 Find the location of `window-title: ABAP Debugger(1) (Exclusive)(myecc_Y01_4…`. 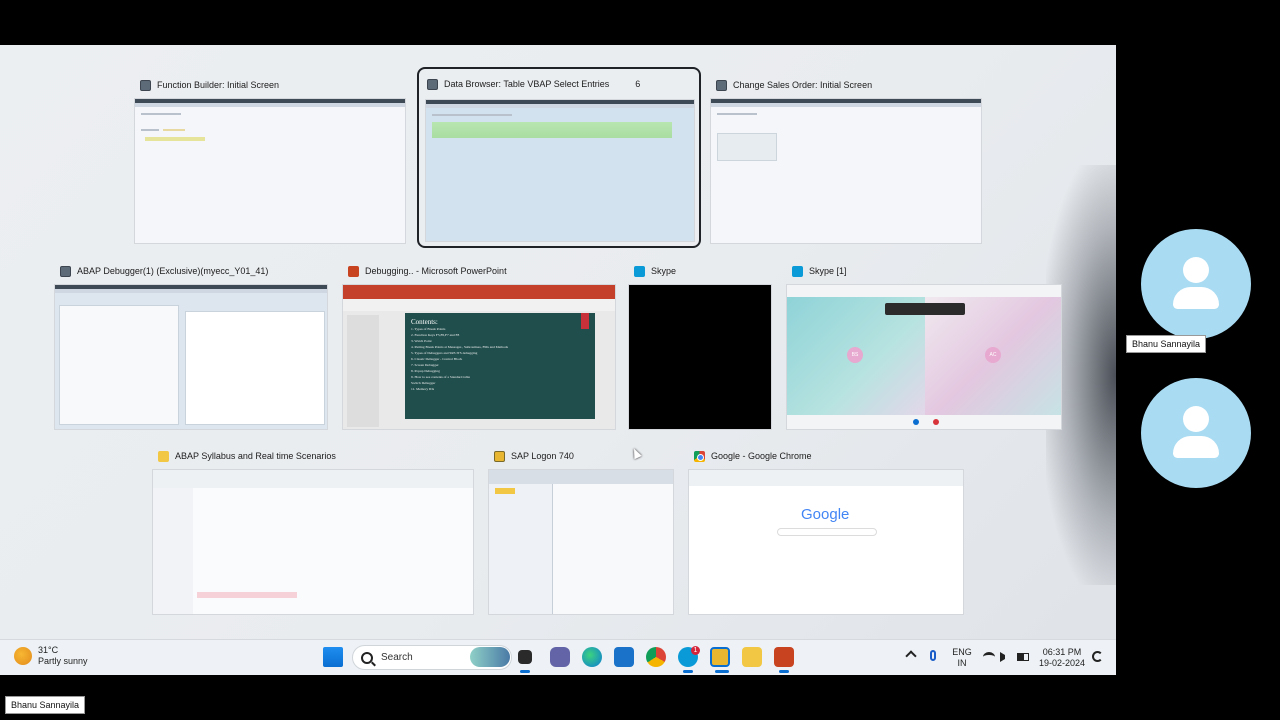

window-title: ABAP Debugger(1) (Exclusive)(myecc_Y01_4… is located at coordinates (173, 271).